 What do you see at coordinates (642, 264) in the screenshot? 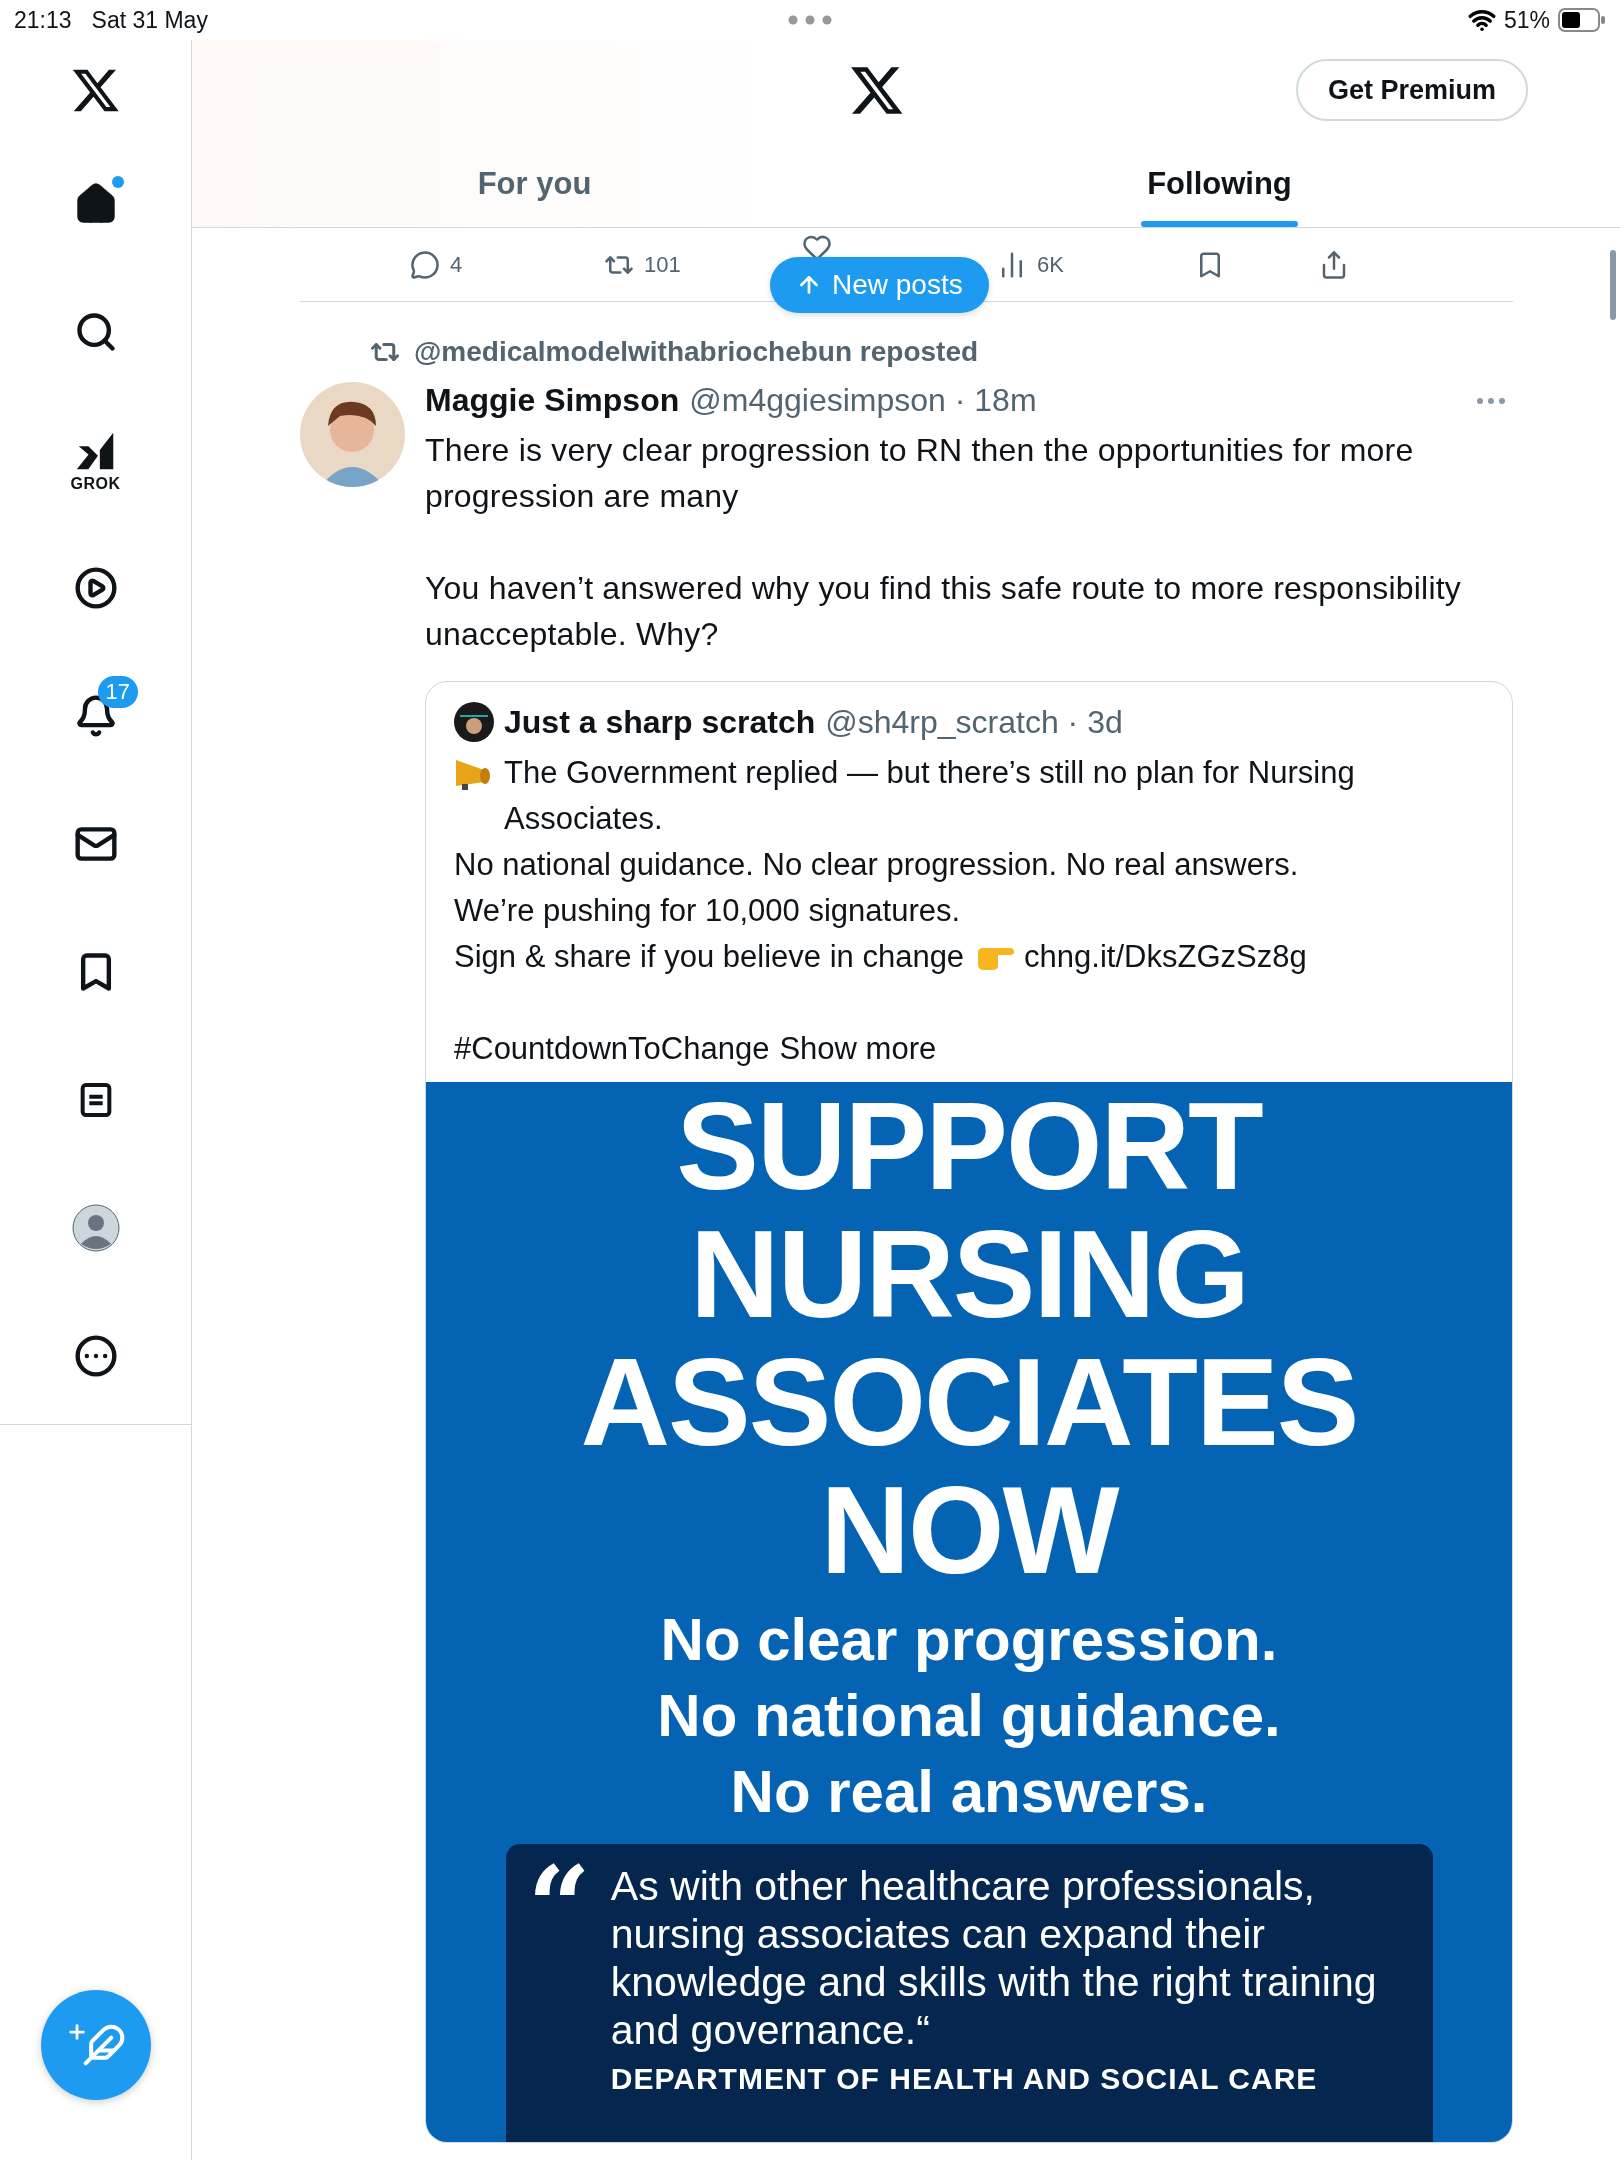
I see `repost-action: 101` at bounding box center [642, 264].